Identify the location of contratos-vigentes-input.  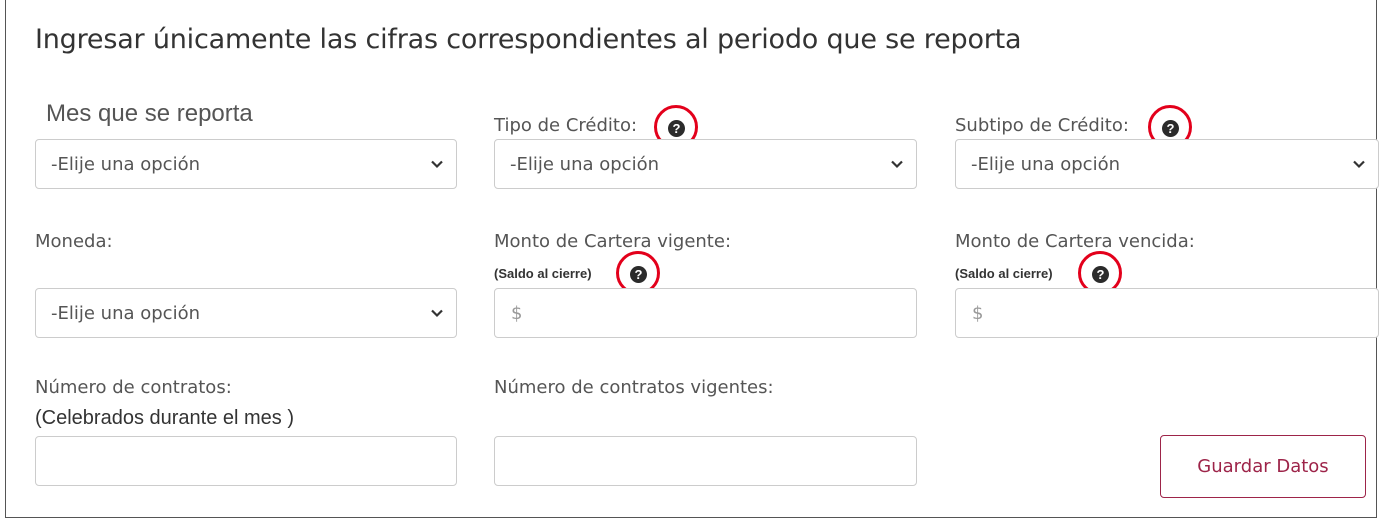
(705, 461).